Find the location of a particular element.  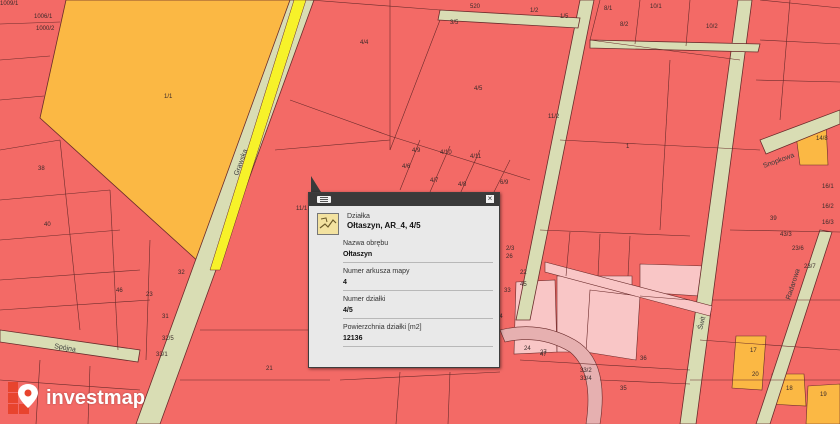

parcel-label: 4/5 is located at coordinates (478, 89).